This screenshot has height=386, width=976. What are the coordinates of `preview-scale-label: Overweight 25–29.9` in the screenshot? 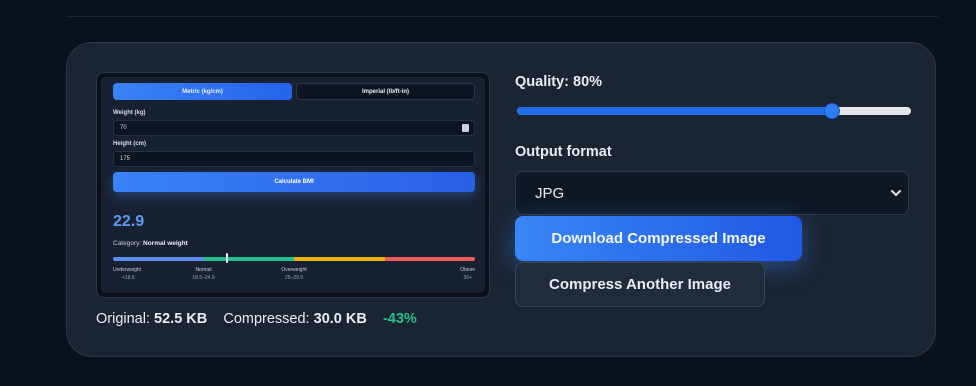 It's located at (294, 274).